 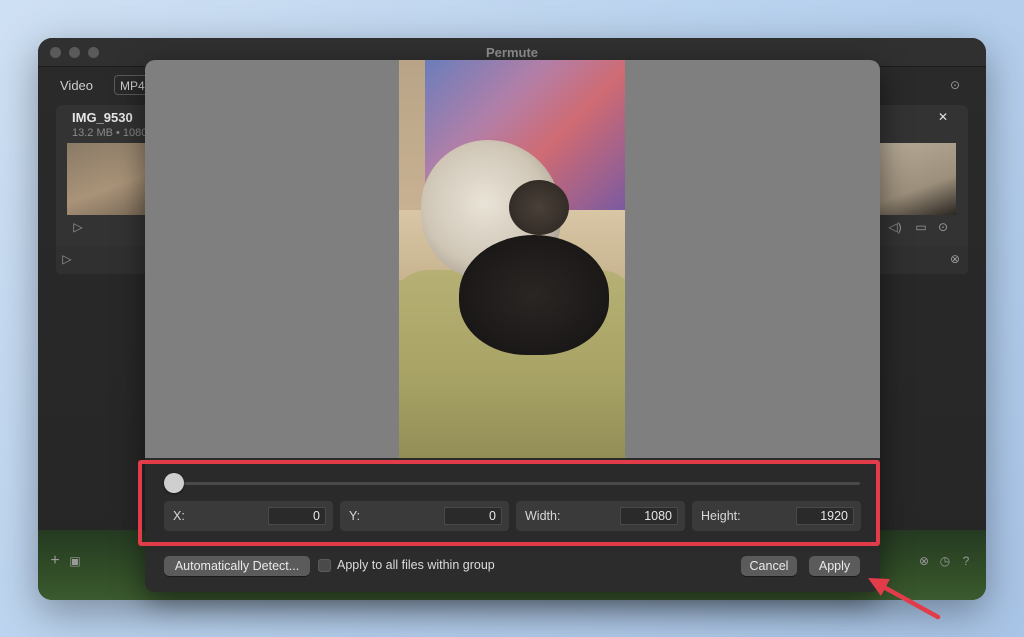 What do you see at coordinates (539, 207) in the screenshot?
I see `cat-head` at bounding box center [539, 207].